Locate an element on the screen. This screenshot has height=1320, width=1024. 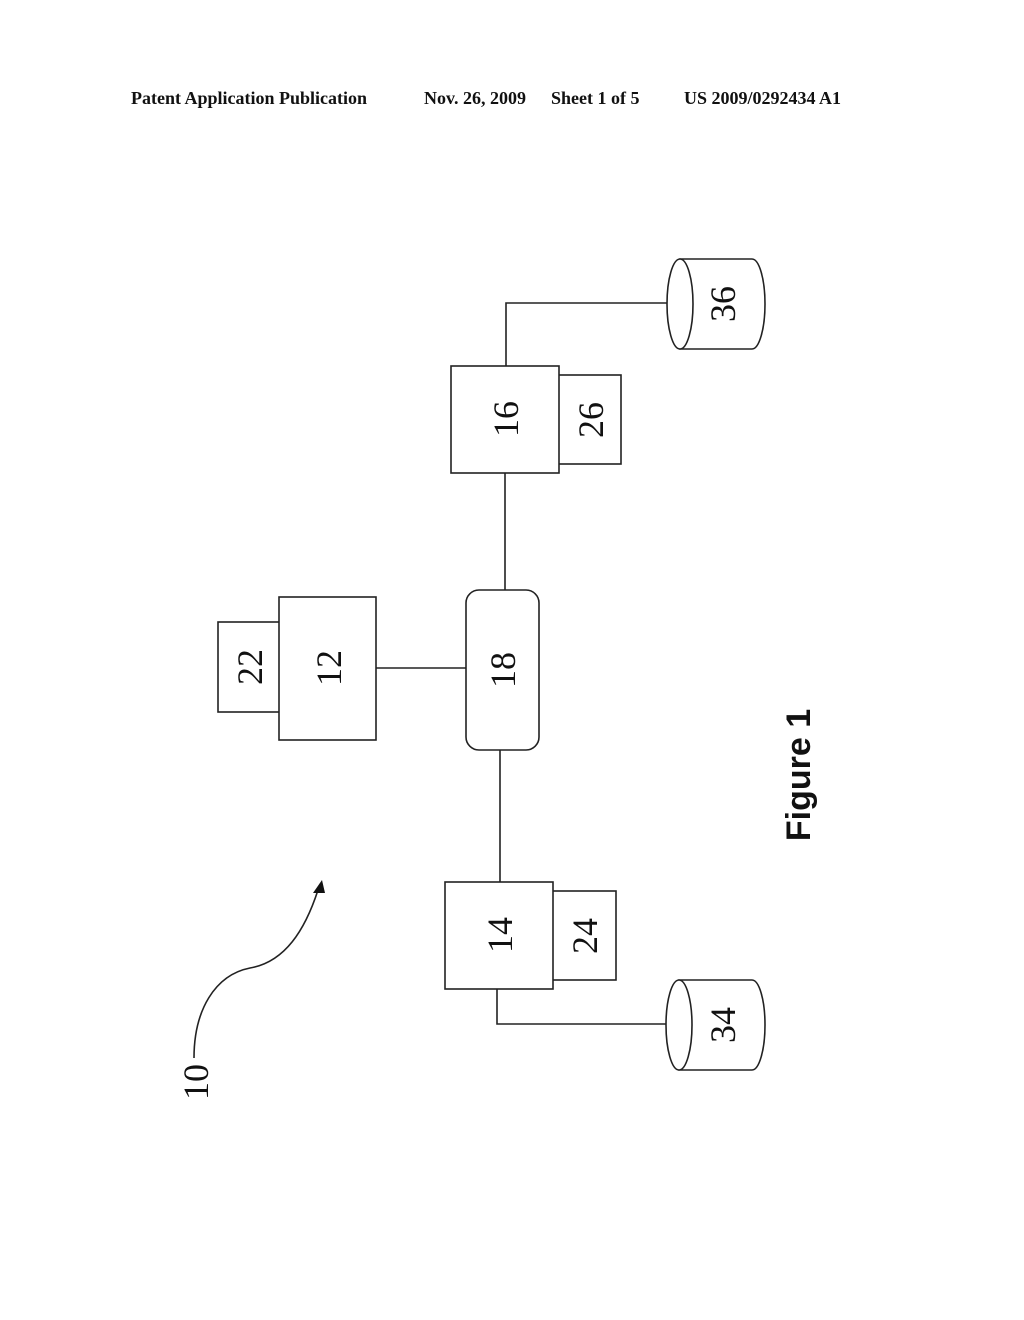
figure-caption: Figure 1 is located at coordinates (799, 775).